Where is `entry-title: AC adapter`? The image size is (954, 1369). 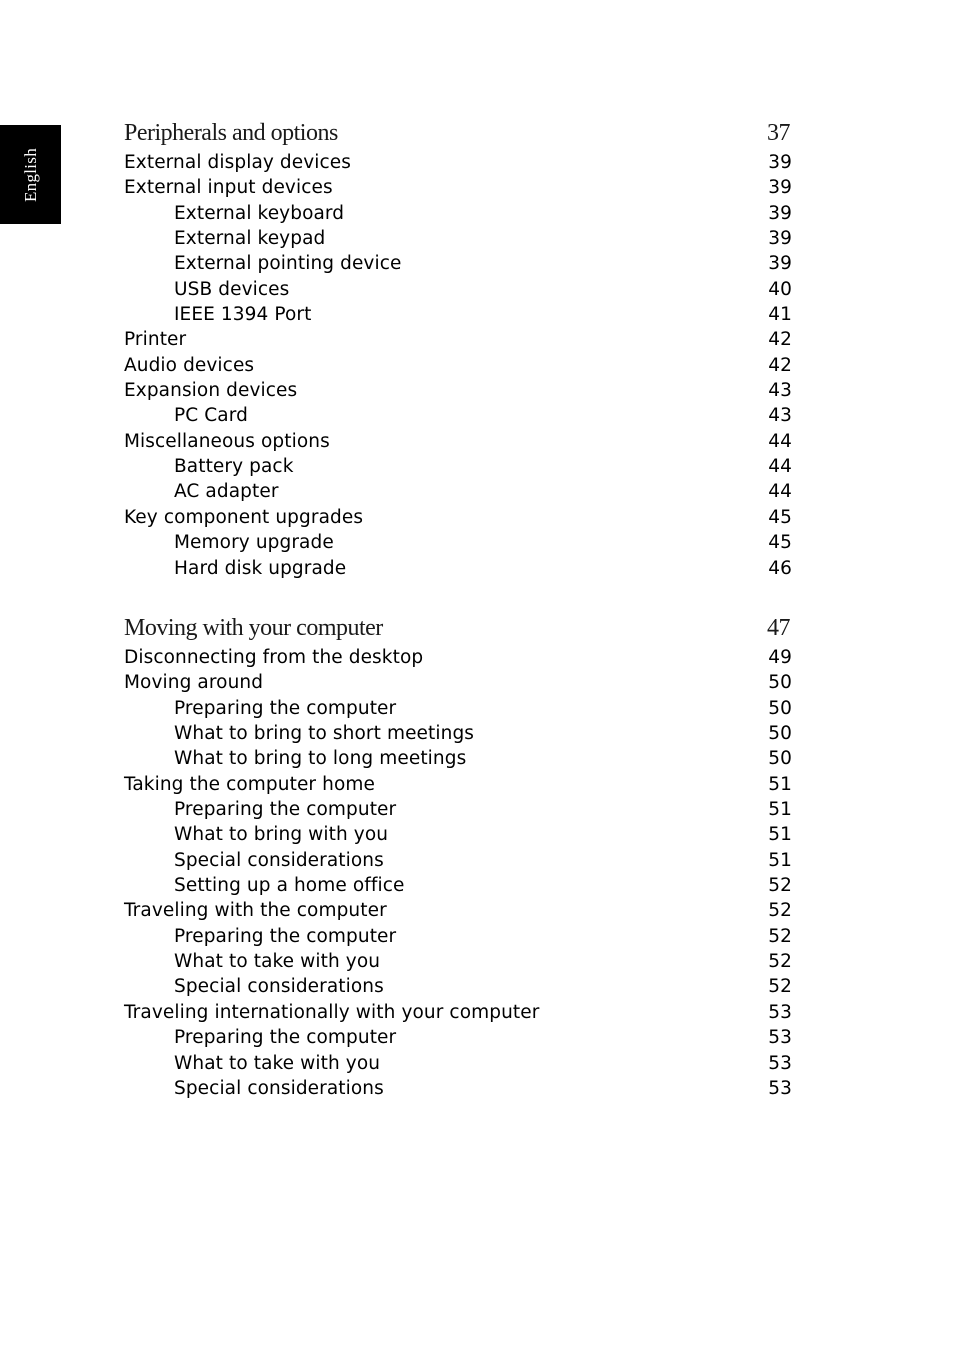 entry-title: AC adapter is located at coordinates (226, 492).